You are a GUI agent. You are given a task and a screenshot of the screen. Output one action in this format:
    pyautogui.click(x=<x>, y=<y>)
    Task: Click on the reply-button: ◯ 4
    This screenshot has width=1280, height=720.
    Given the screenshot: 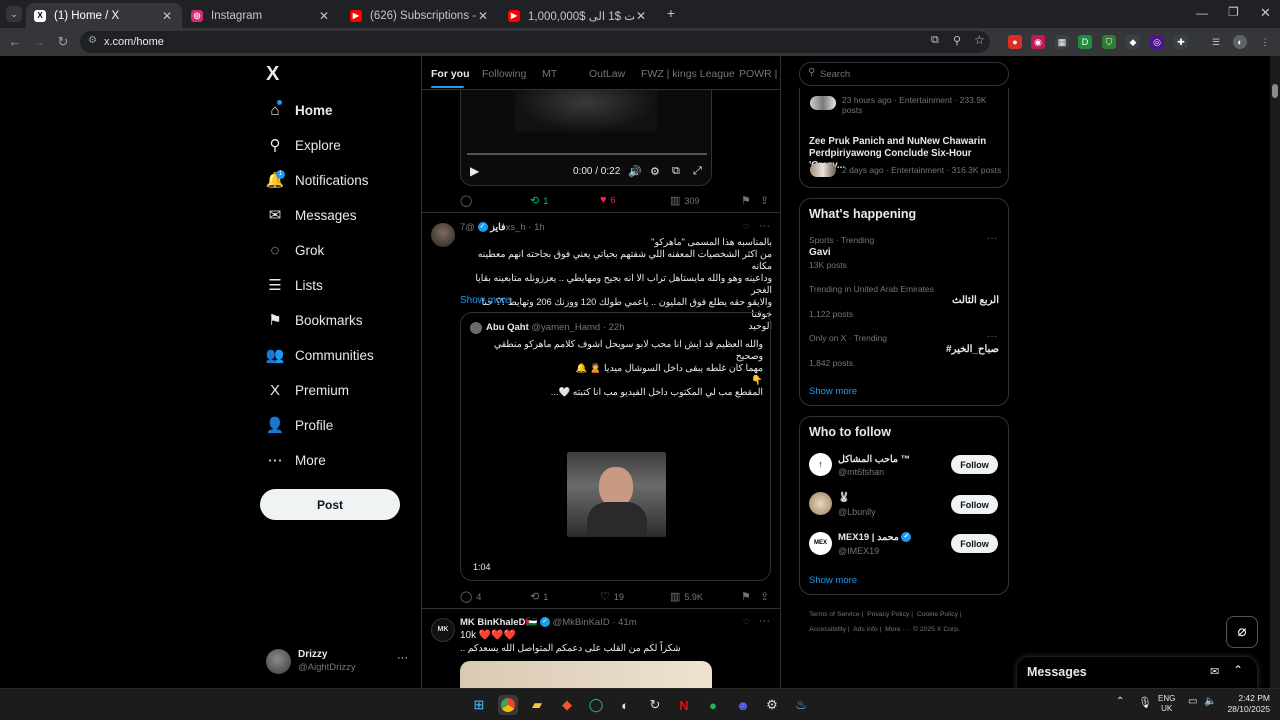 What is the action you would take?
    pyautogui.click(x=470, y=596)
    